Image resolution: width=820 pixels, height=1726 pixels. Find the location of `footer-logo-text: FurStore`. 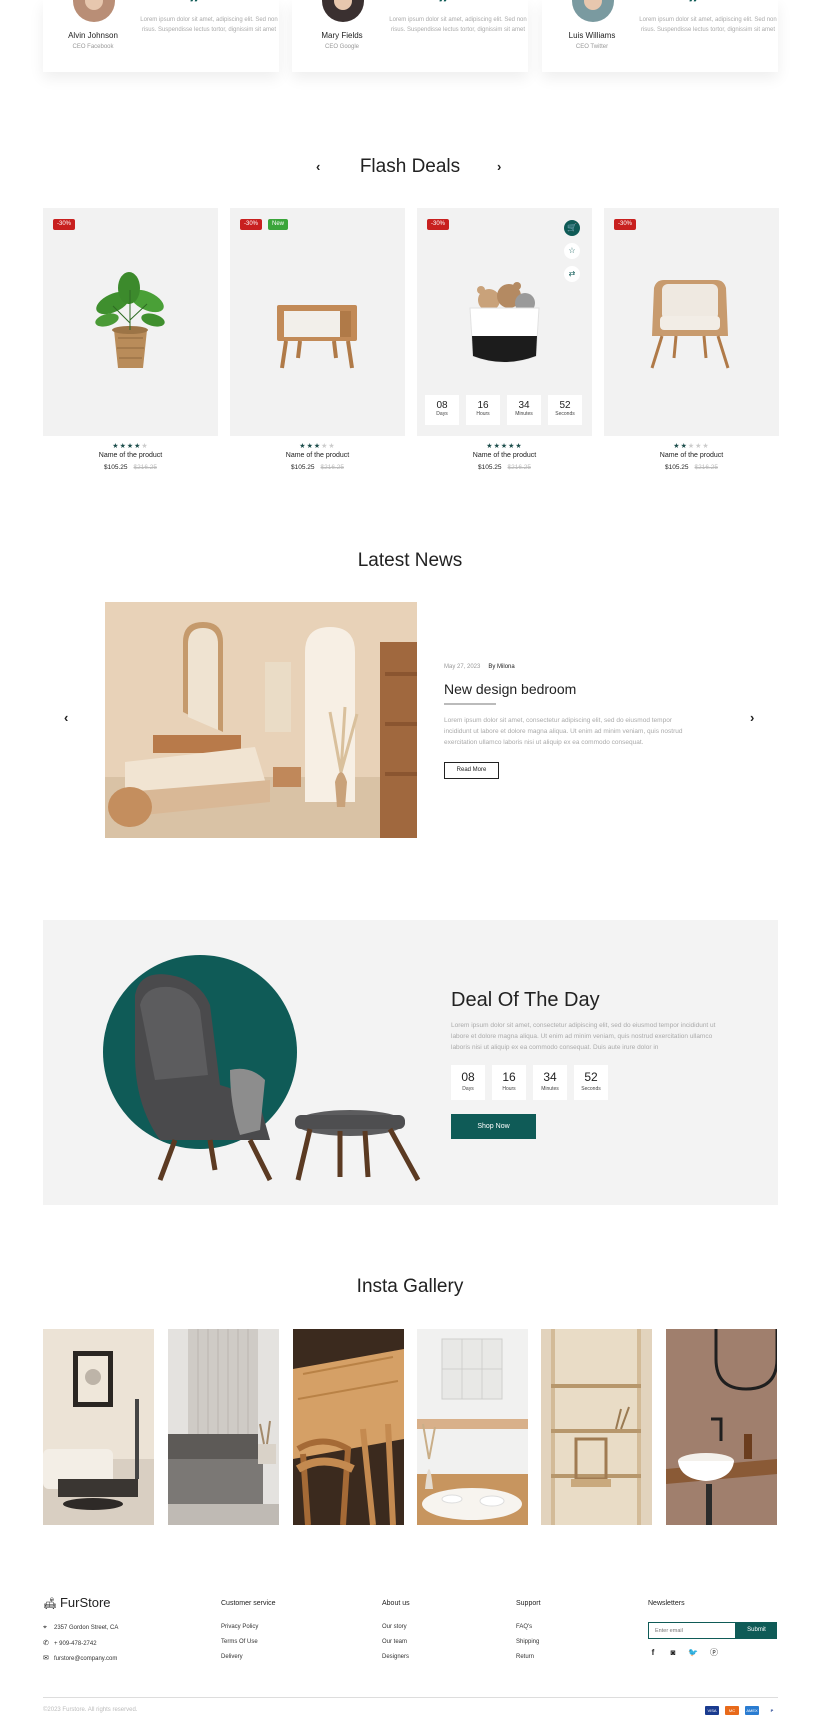

footer-logo-text: FurStore is located at coordinates (85, 1602).